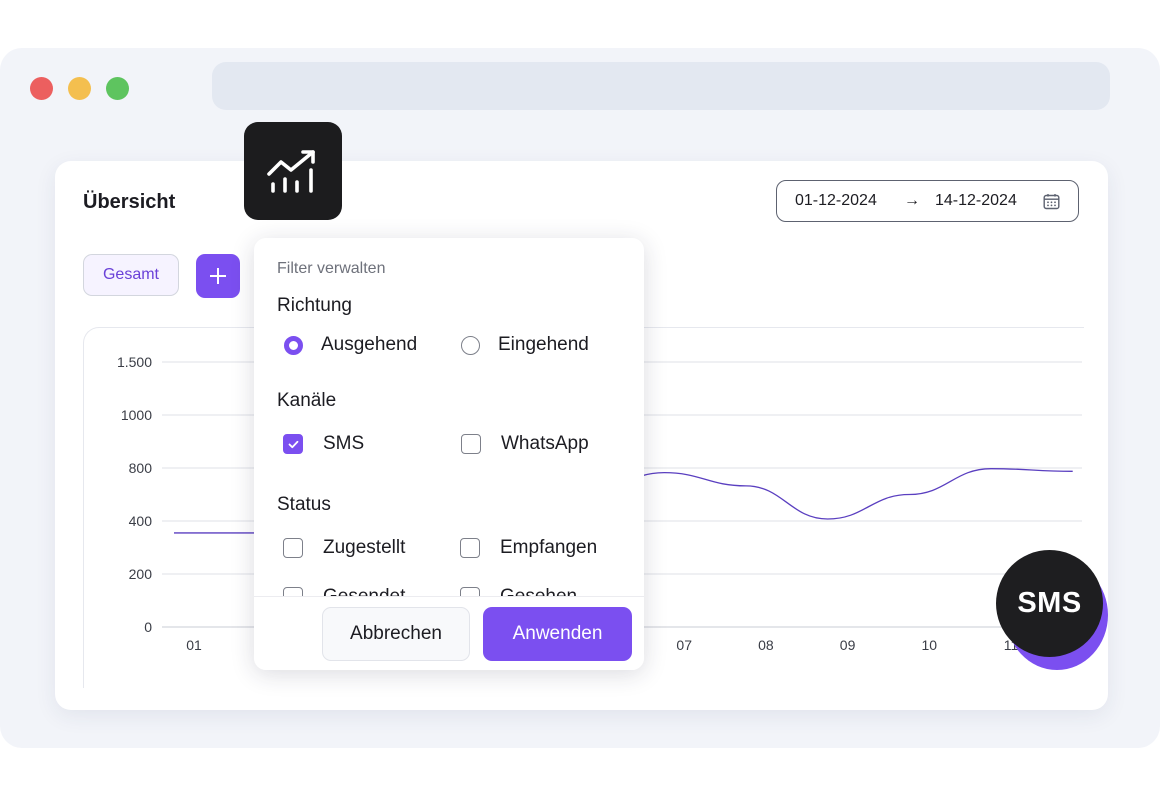 This screenshot has height=796, width=1160. What do you see at coordinates (307, 400) in the screenshot?
I see `section-channels-label: Kanäle` at bounding box center [307, 400].